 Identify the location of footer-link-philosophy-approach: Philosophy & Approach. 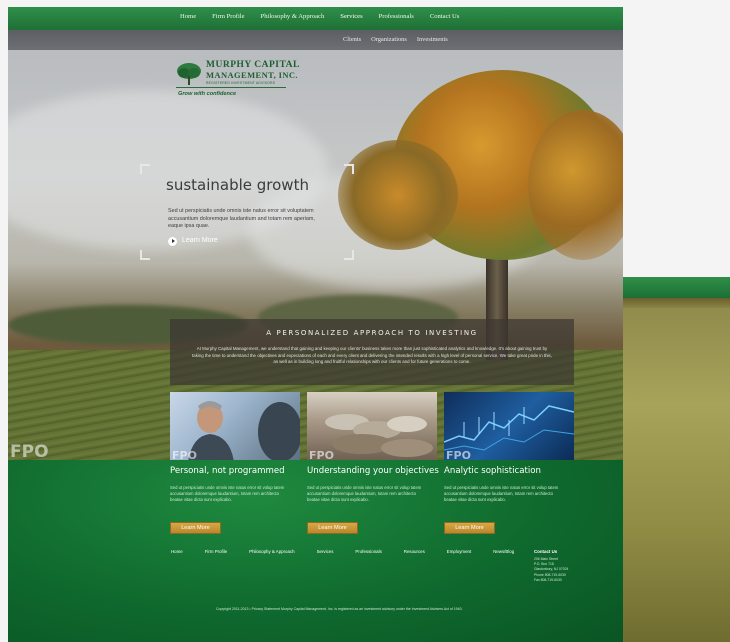
(271, 551).